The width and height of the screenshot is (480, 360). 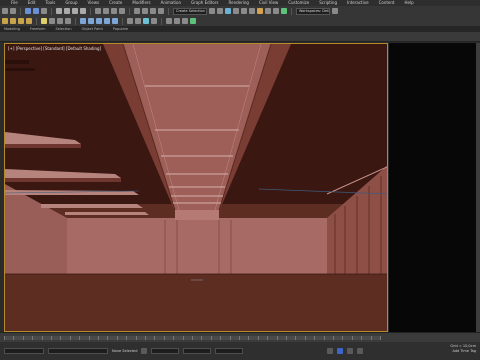 I want to click on camera-icon, so click(x=52, y=21).